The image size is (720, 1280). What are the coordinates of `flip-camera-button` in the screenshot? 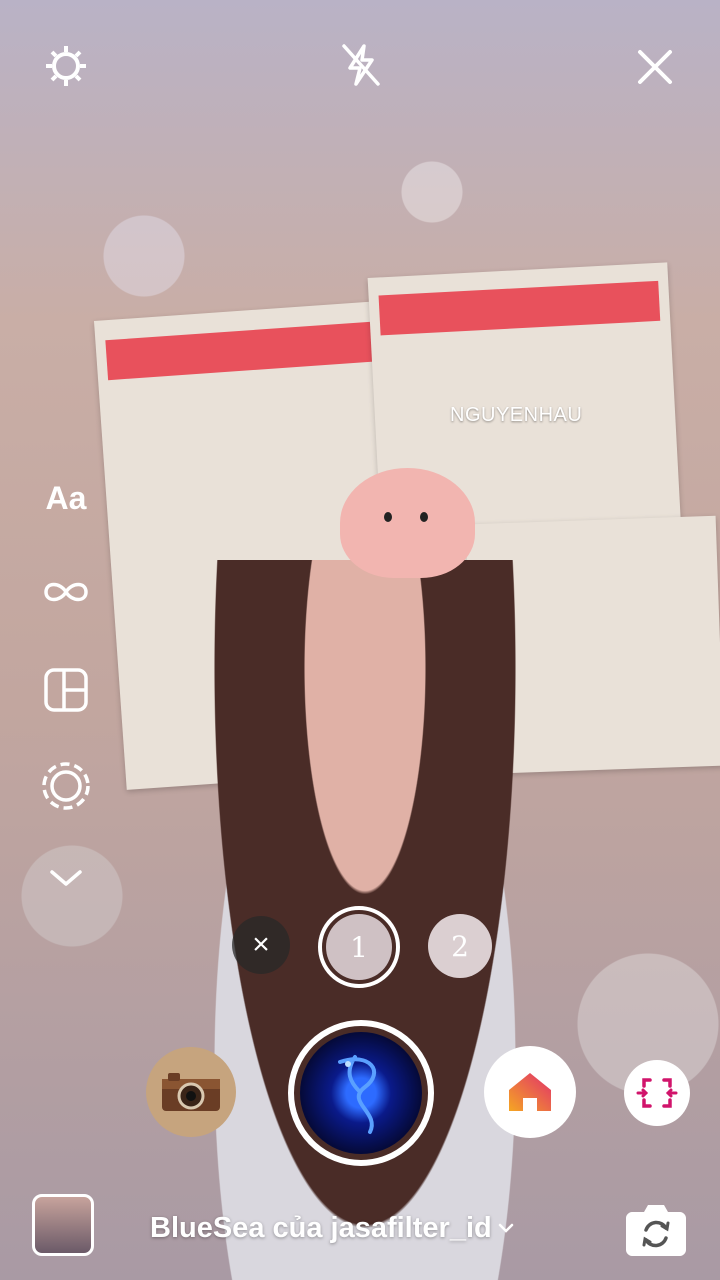 It's located at (656, 1228).